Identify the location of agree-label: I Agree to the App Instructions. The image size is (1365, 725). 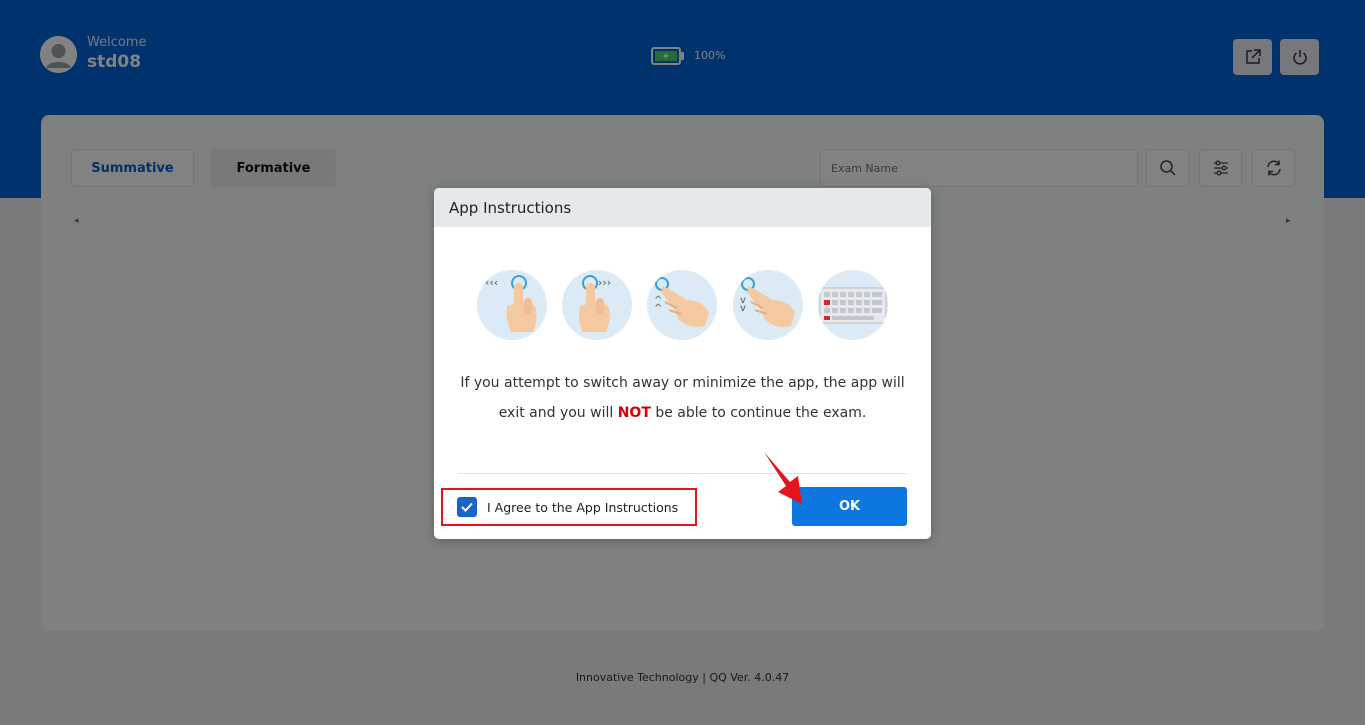
(583, 507).